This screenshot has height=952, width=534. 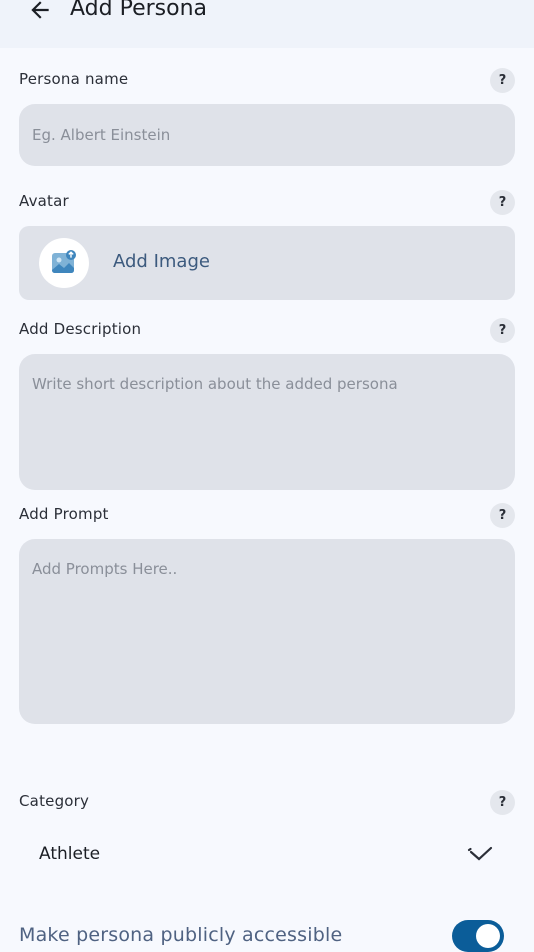 What do you see at coordinates (267, 422) in the screenshot?
I see `description-textarea` at bounding box center [267, 422].